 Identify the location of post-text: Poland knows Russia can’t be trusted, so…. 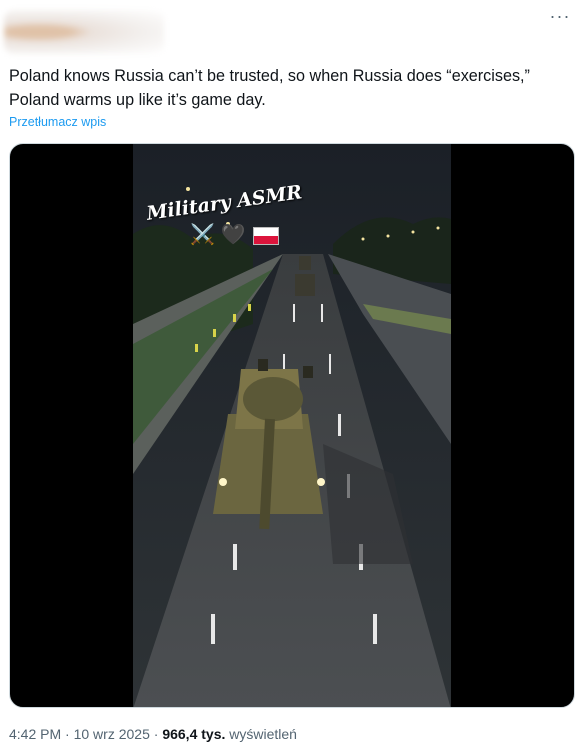
(294, 88).